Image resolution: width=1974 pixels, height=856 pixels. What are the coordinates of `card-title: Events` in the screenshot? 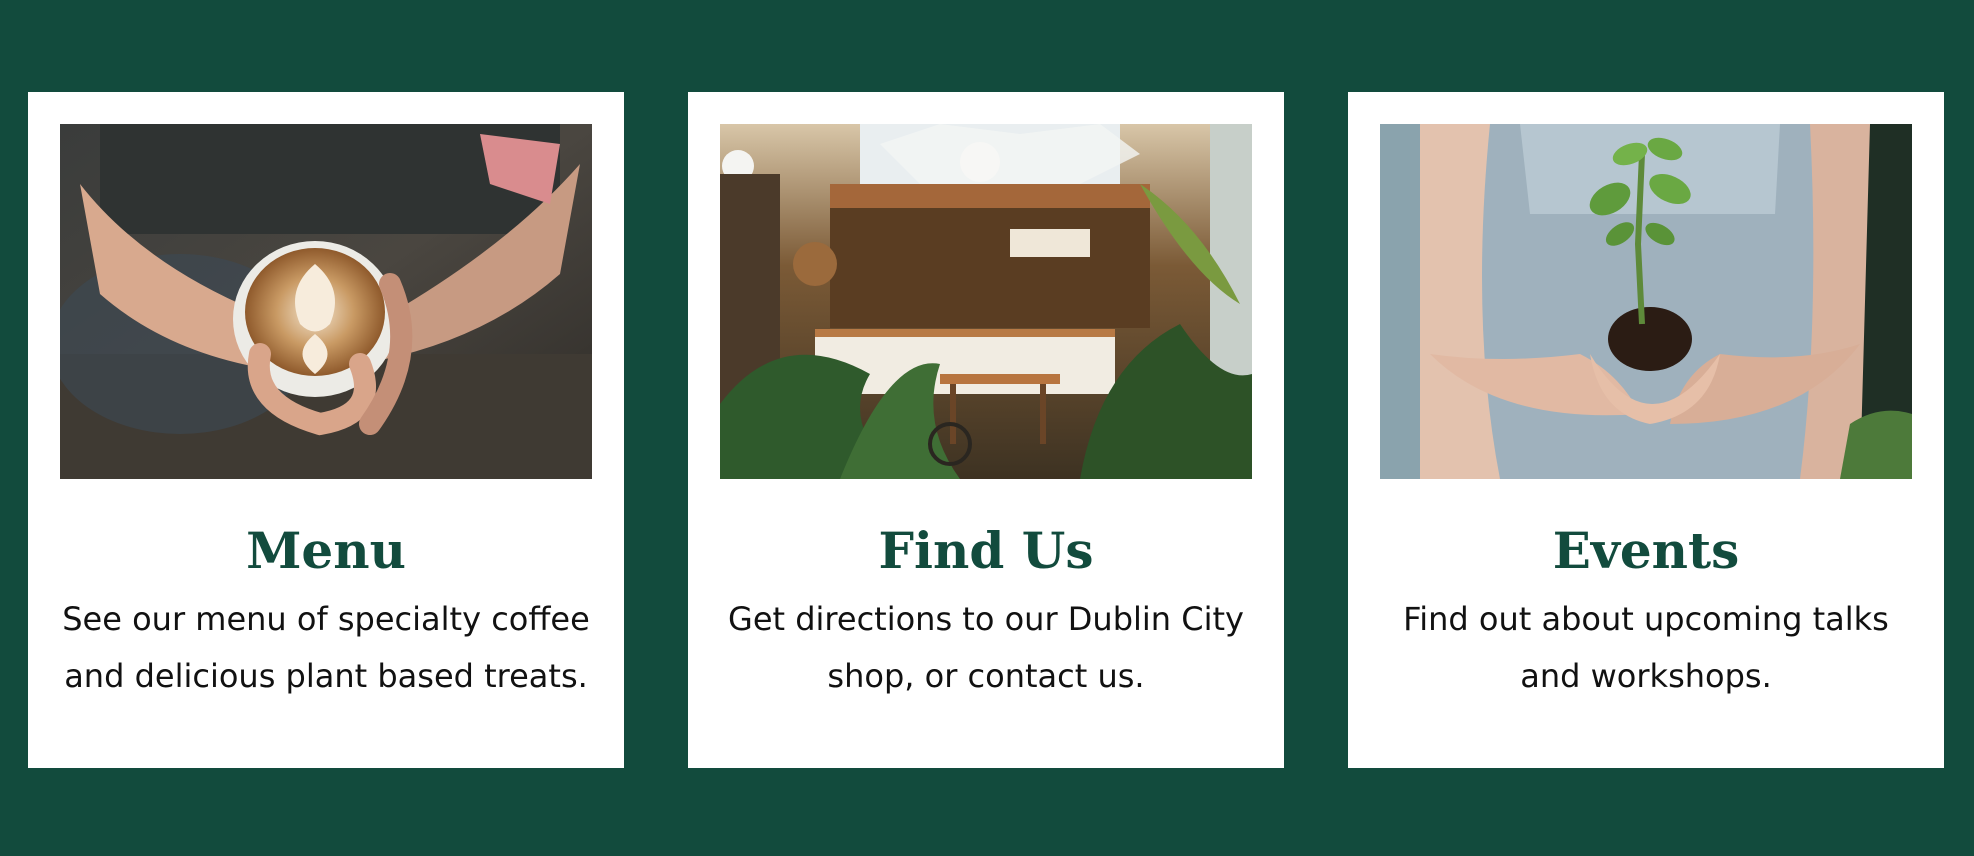 It's located at (1646, 551).